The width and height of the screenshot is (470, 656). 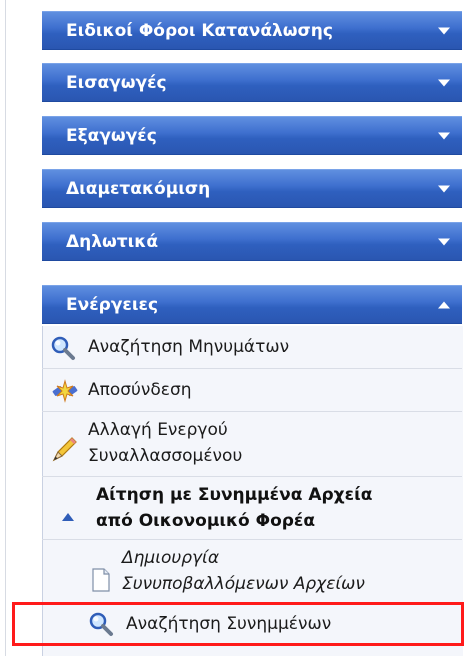 I want to click on menu-item-label-line2: Συνυποβαλλόμενων Αρχείων, so click(x=243, y=584).